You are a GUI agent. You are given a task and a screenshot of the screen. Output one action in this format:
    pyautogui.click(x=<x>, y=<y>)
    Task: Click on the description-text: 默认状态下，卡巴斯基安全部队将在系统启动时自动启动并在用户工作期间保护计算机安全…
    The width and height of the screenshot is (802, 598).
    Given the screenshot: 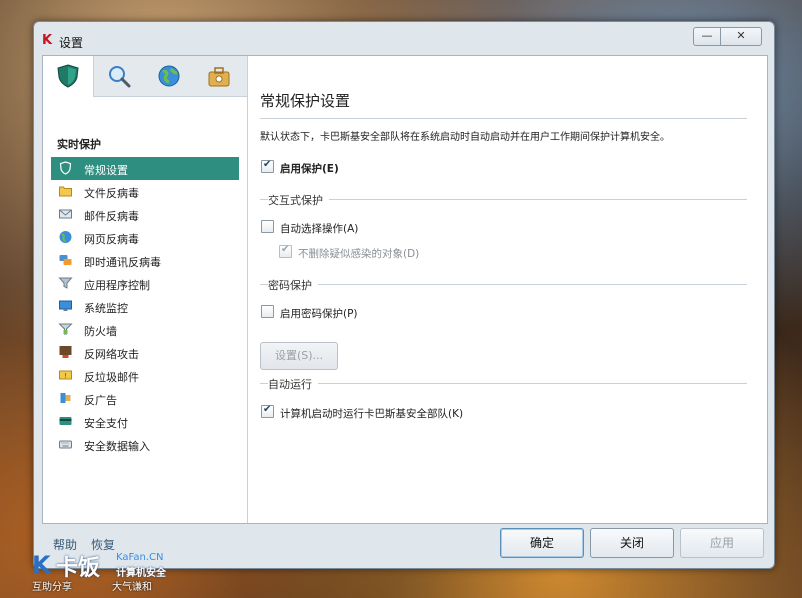 What is the action you would take?
    pyautogui.click(x=465, y=137)
    